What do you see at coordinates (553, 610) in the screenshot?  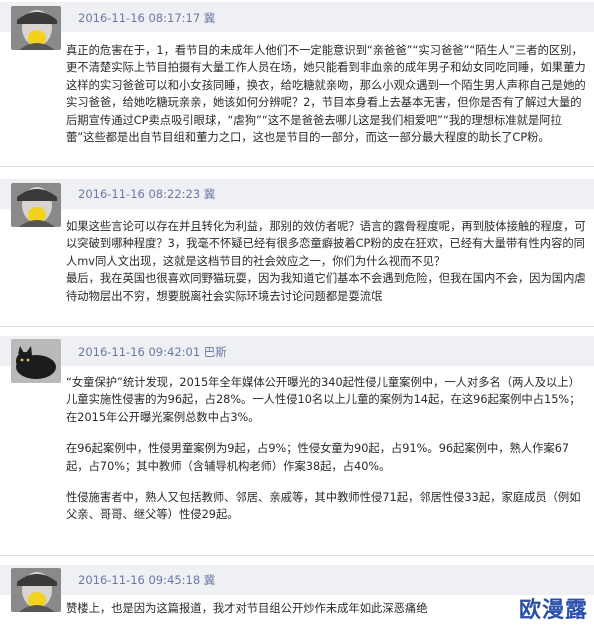 I see `watermark-logo: 欧漫露` at bounding box center [553, 610].